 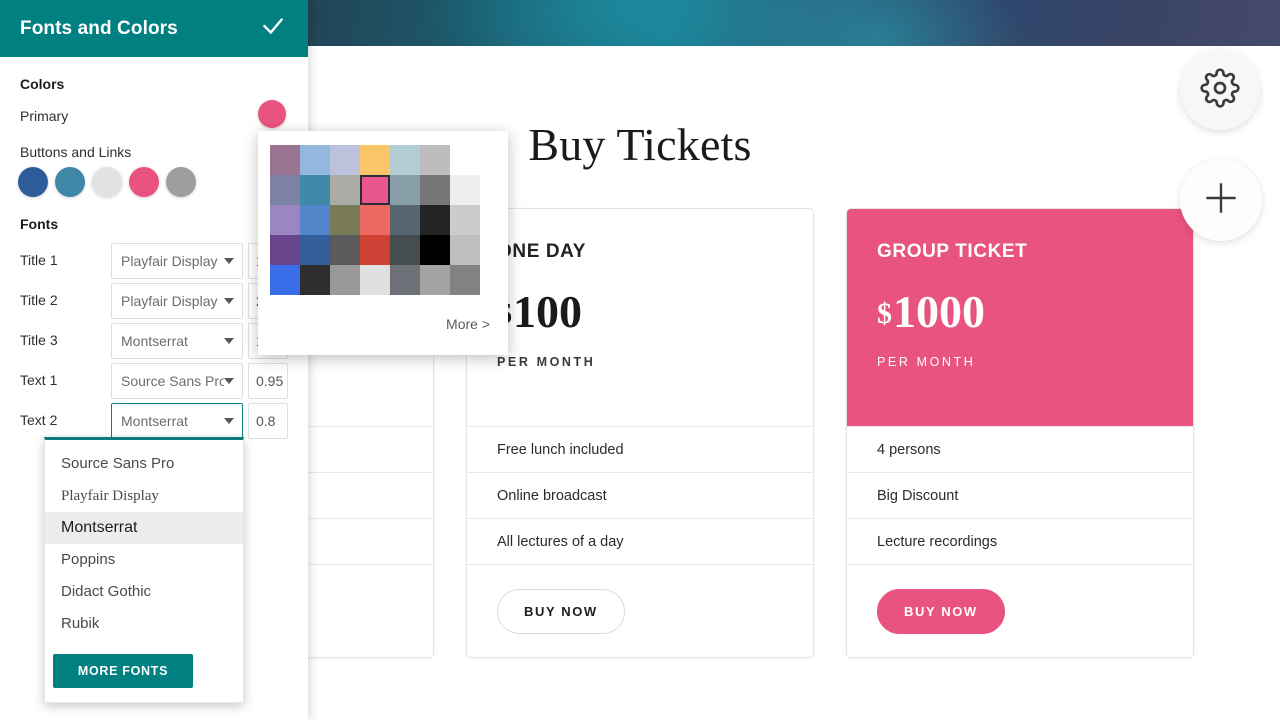 What do you see at coordinates (1020, 541) in the screenshot?
I see `feature-item: Lecture recordings` at bounding box center [1020, 541].